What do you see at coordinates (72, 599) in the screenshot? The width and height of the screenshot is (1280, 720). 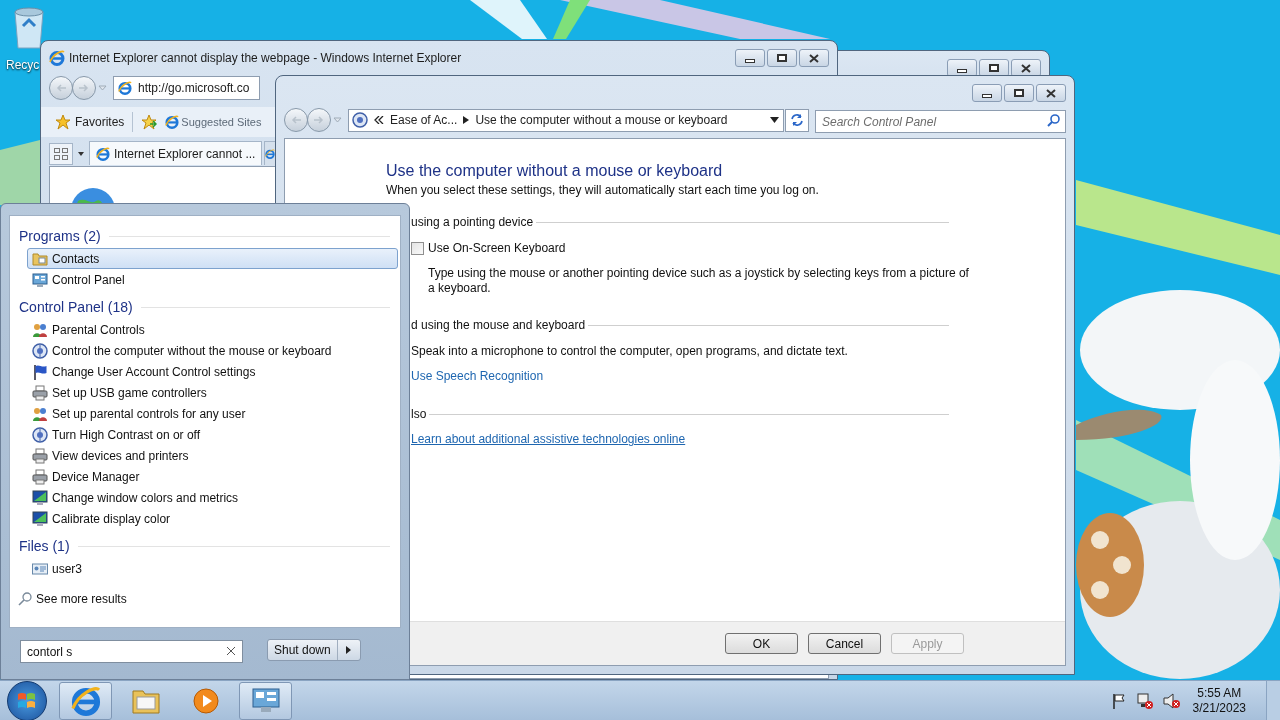 I see `see-more-results-link: See more results` at bounding box center [72, 599].